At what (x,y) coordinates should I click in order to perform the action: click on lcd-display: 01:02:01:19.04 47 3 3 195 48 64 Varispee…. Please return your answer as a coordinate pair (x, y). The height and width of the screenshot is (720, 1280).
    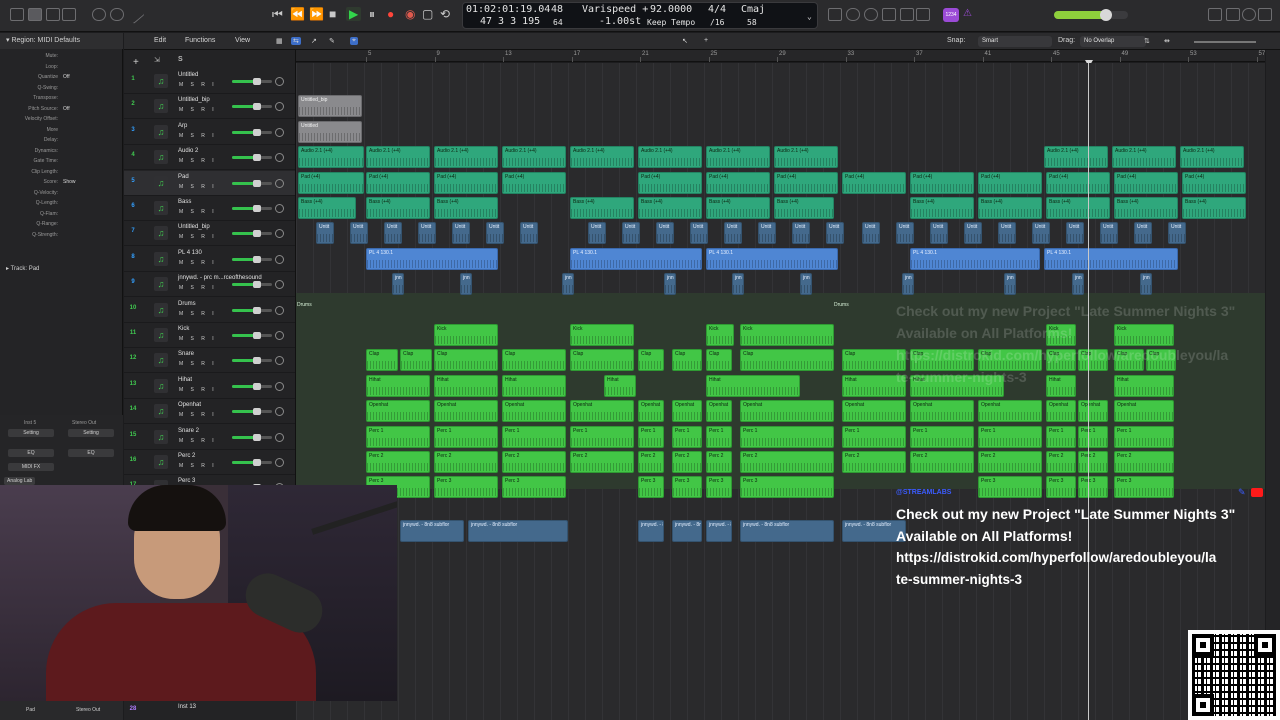
    Looking at the image, I should click on (640, 15).